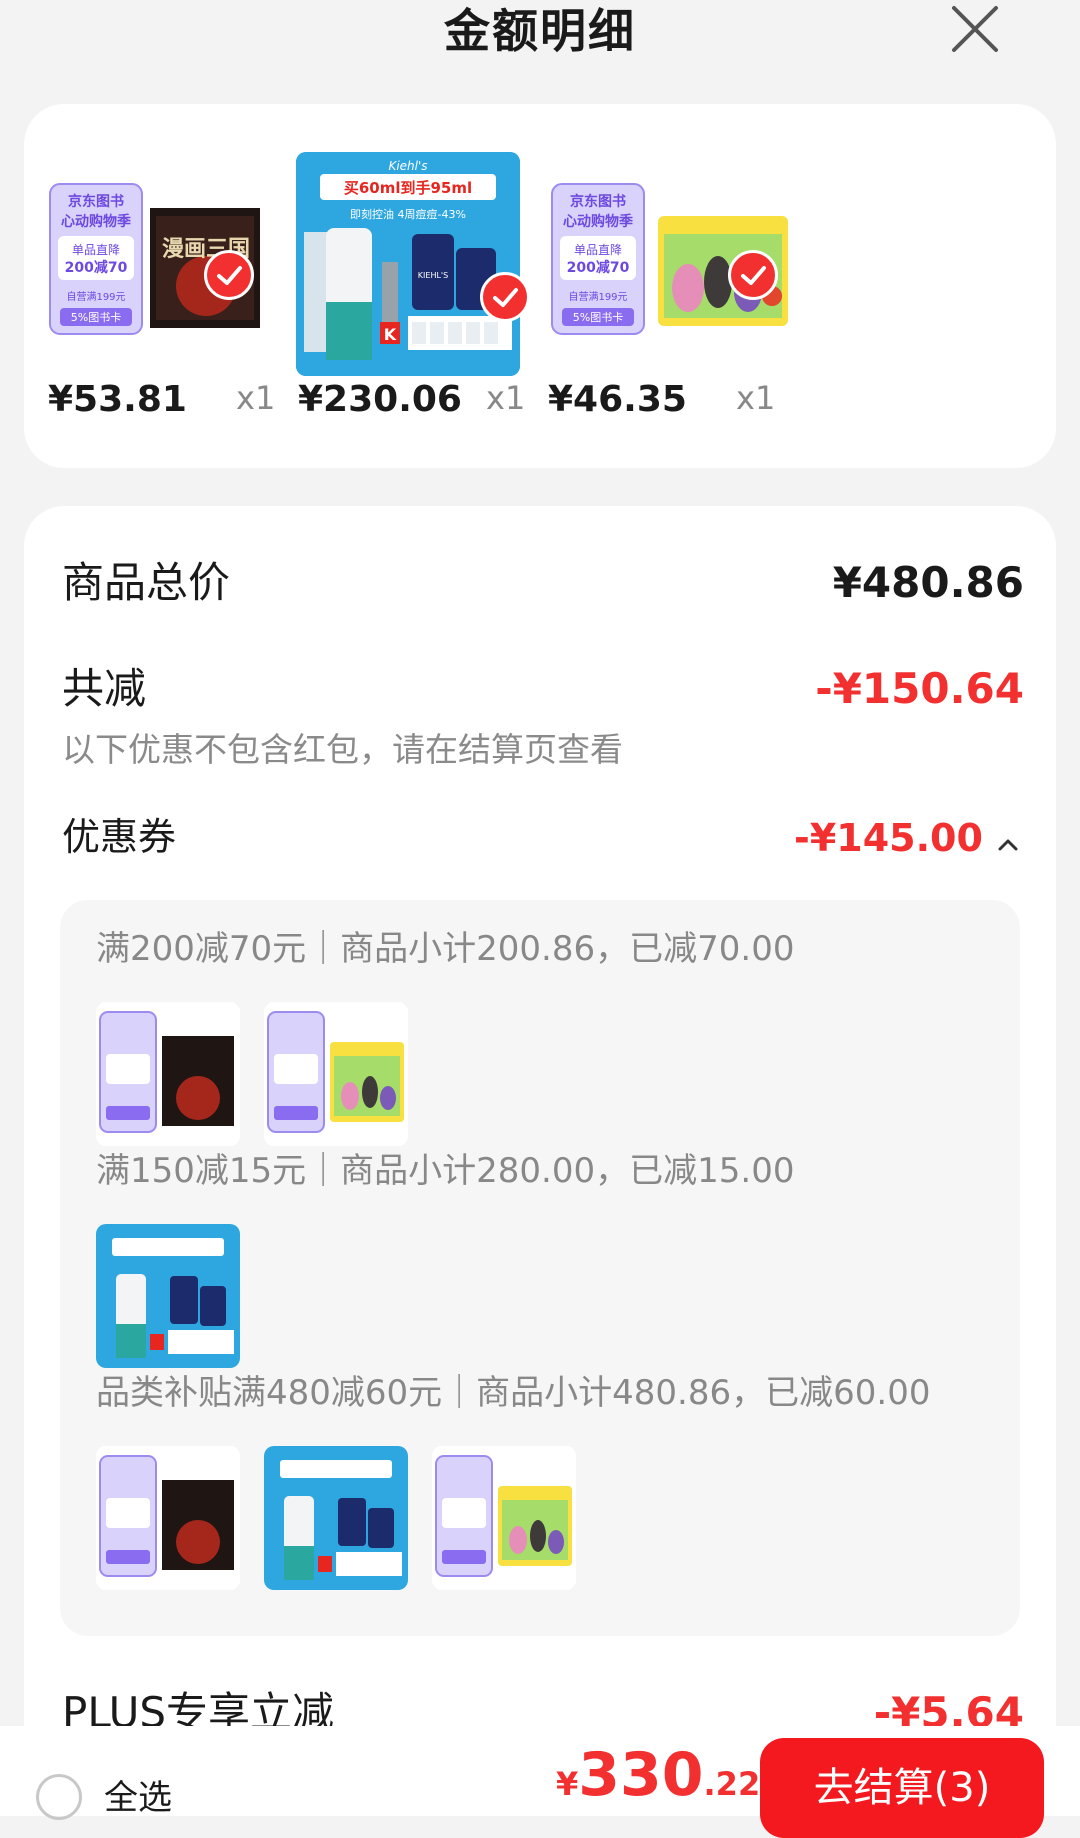 The height and width of the screenshot is (1838, 1080). I want to click on product-price: ¥53.81, so click(117, 399).